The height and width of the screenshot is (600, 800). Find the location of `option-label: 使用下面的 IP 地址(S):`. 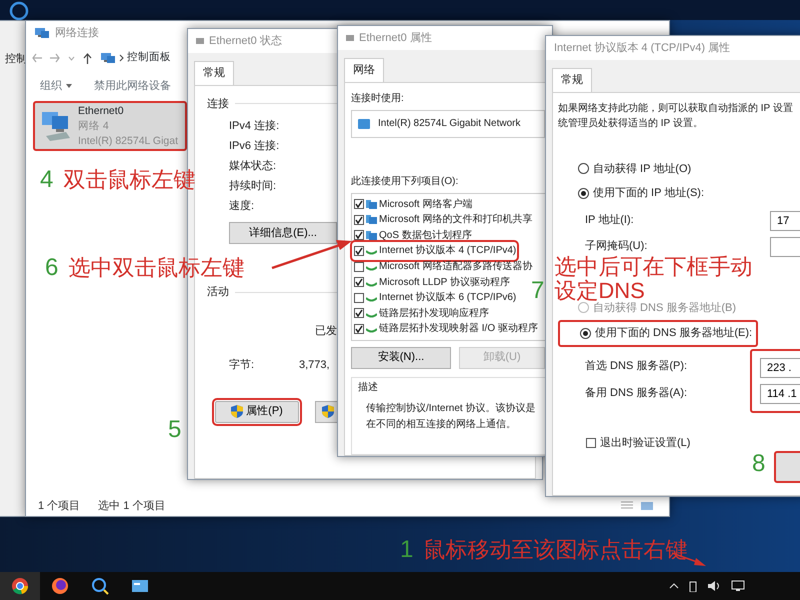

option-label: 使用下面的 IP 地址(S): is located at coordinates (648, 193).